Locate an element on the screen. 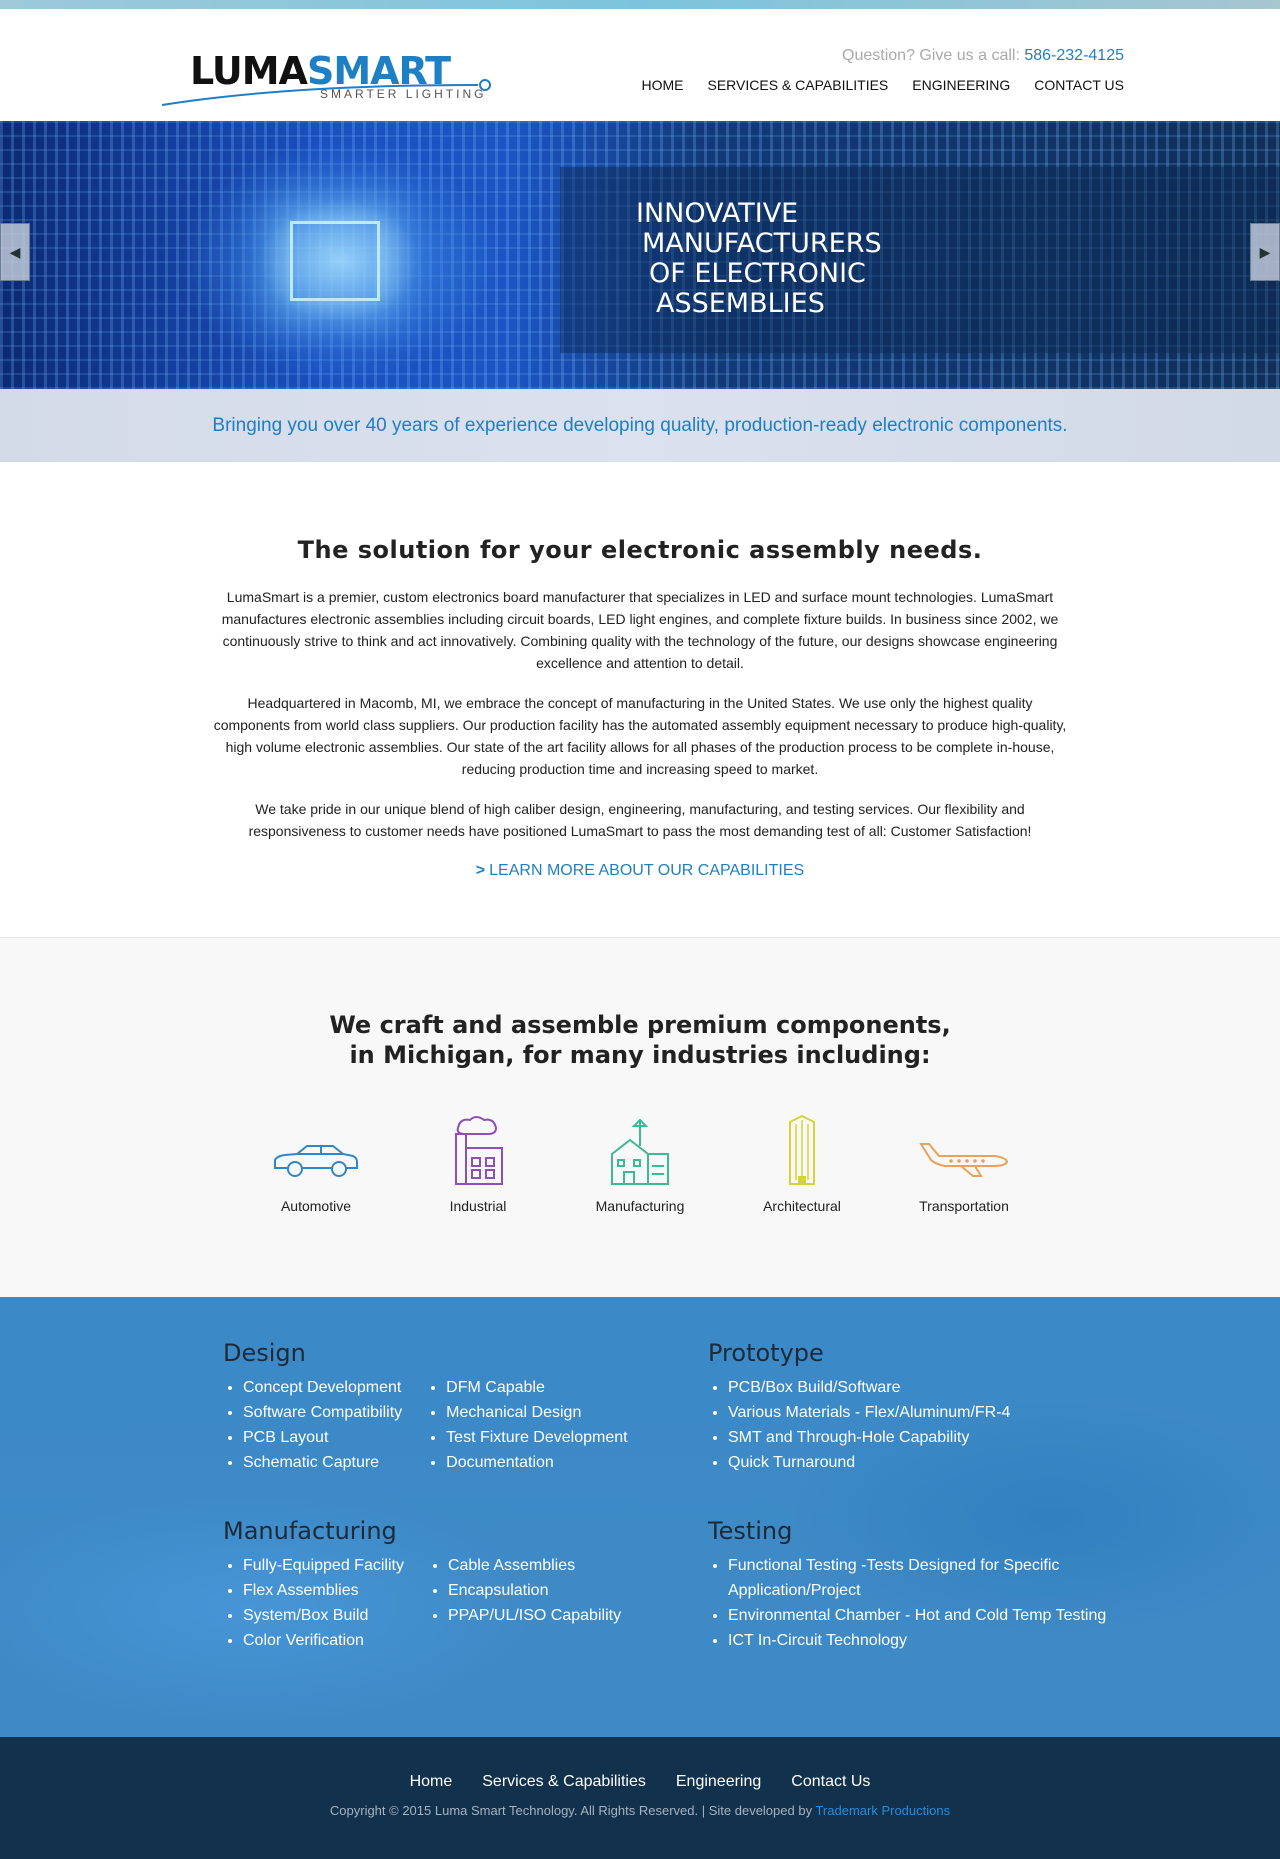 The image size is (1280, 1859). service-item: System/Box Build is located at coordinates (323, 1615).